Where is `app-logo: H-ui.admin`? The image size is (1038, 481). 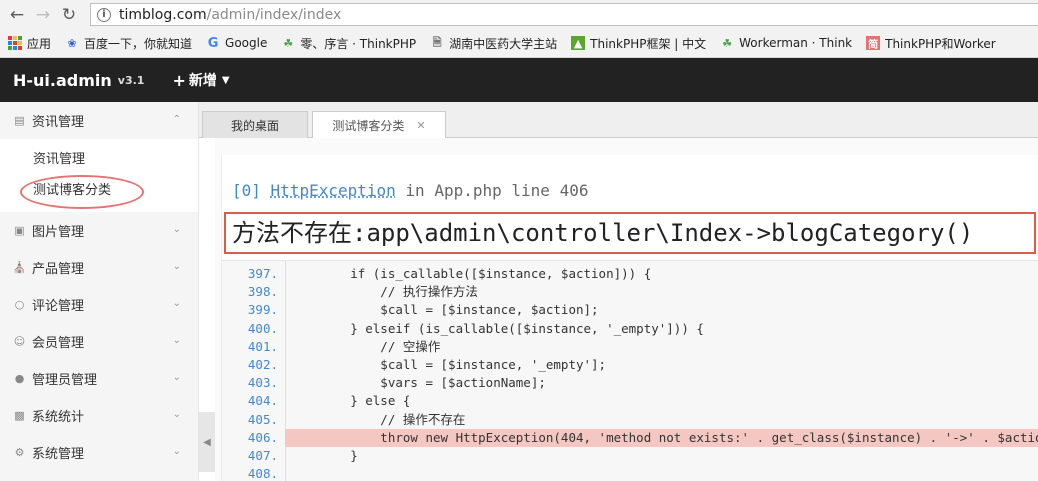
app-logo: H-ui.admin is located at coordinates (62, 80).